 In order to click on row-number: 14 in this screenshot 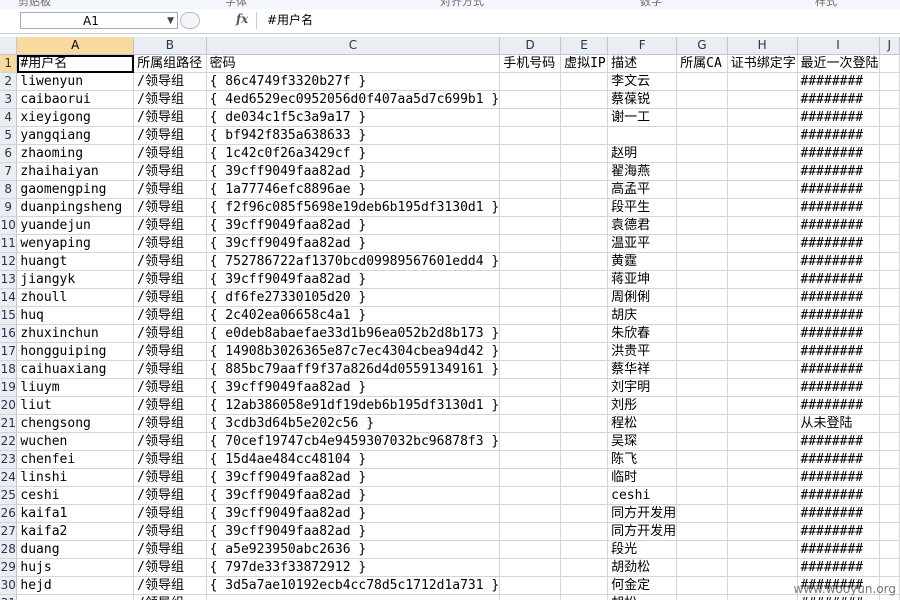, I will do `click(9, 297)`.